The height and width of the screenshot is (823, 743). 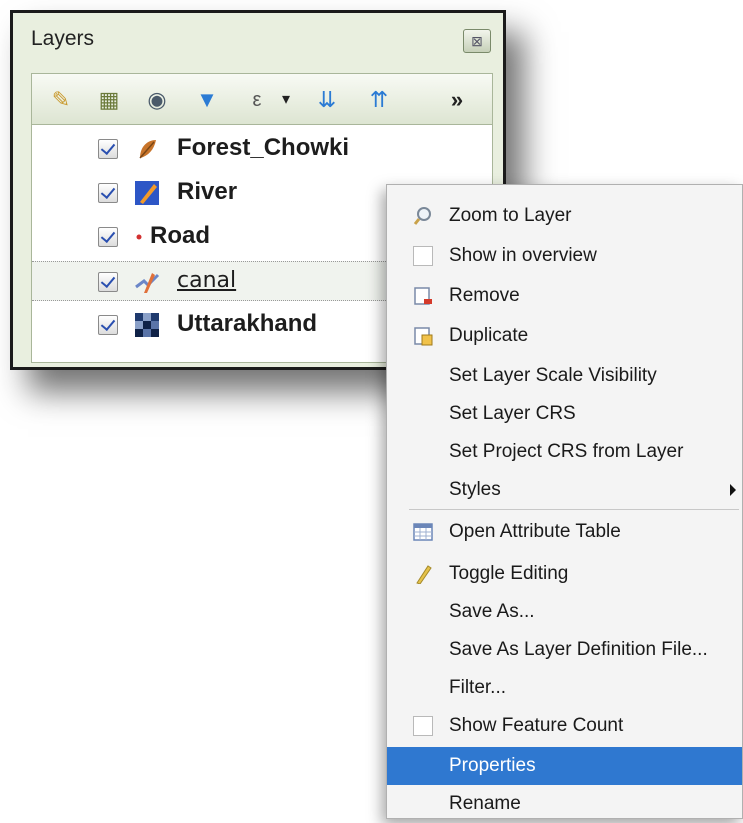 I want to click on menu-item-label: Properties, so click(x=492, y=765).